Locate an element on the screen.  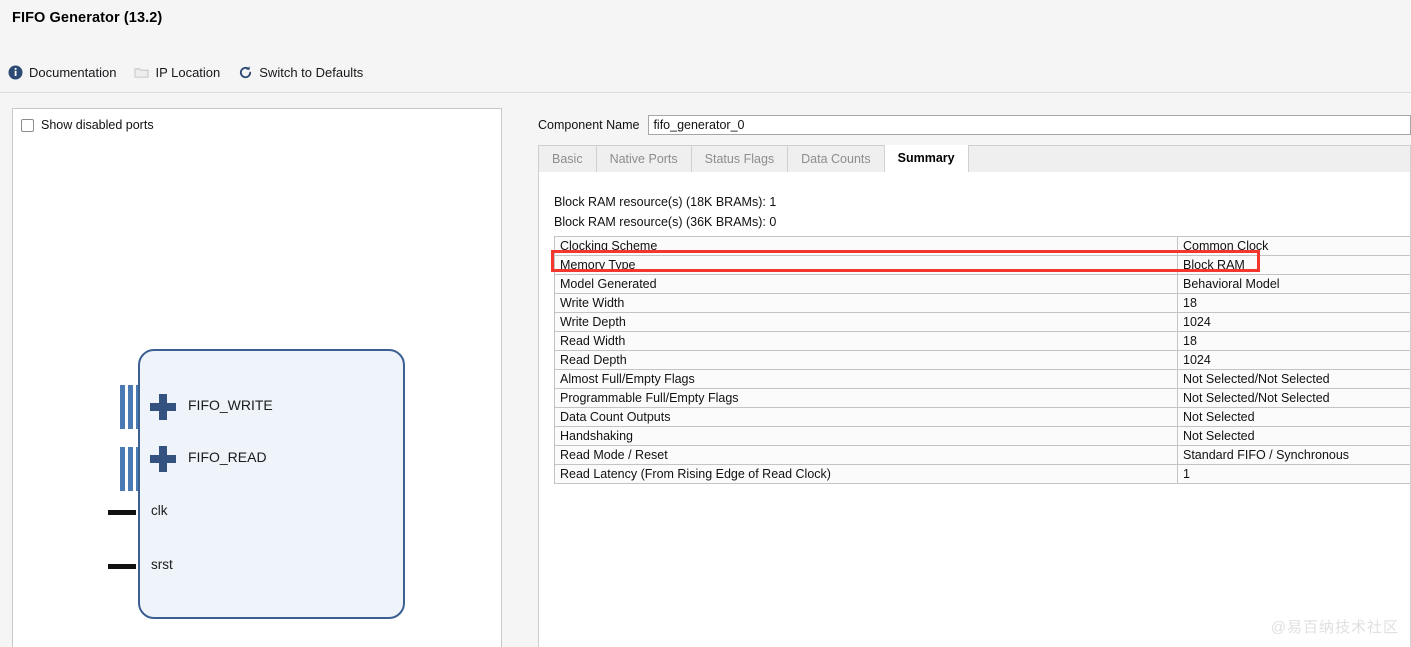
summary-key: Read Mode / Reset is located at coordinates (866, 455).